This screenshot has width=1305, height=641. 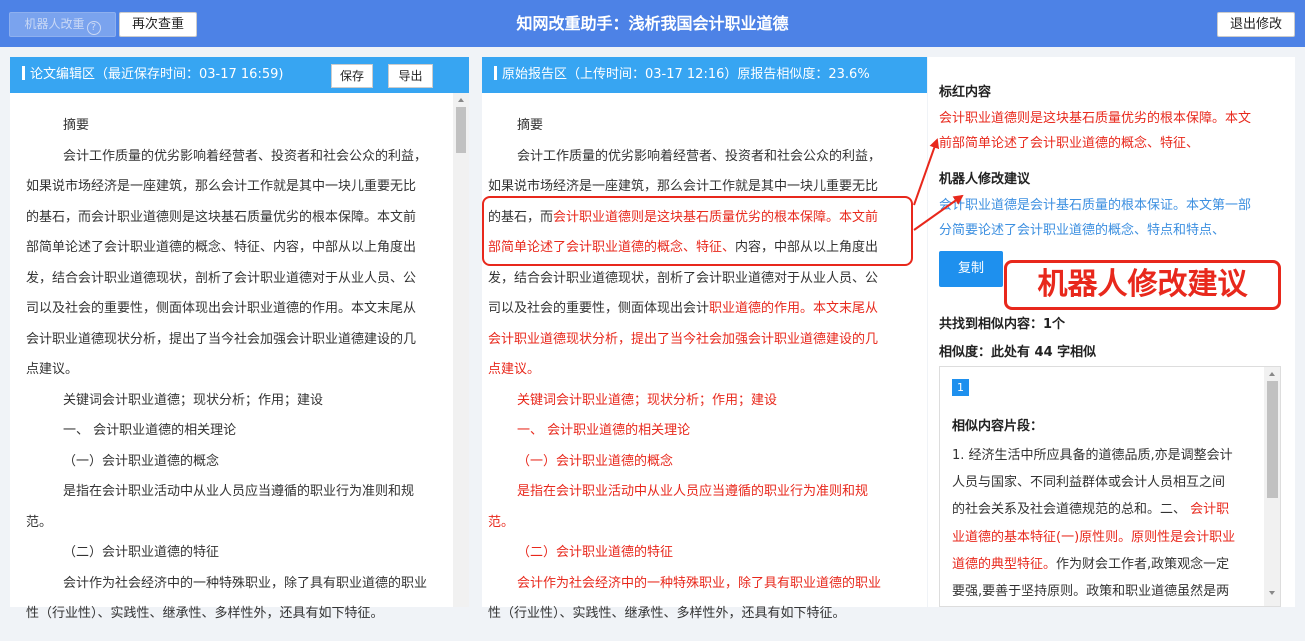 What do you see at coordinates (836, 583) in the screenshot?
I see `marked-text: 职业道德的职业` at bounding box center [836, 583].